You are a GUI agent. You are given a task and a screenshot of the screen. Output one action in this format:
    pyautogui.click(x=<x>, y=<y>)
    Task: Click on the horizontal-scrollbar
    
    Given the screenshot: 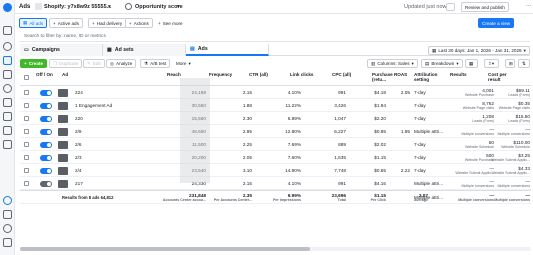 What is the action you would take?
    pyautogui.click(x=275, y=249)
    